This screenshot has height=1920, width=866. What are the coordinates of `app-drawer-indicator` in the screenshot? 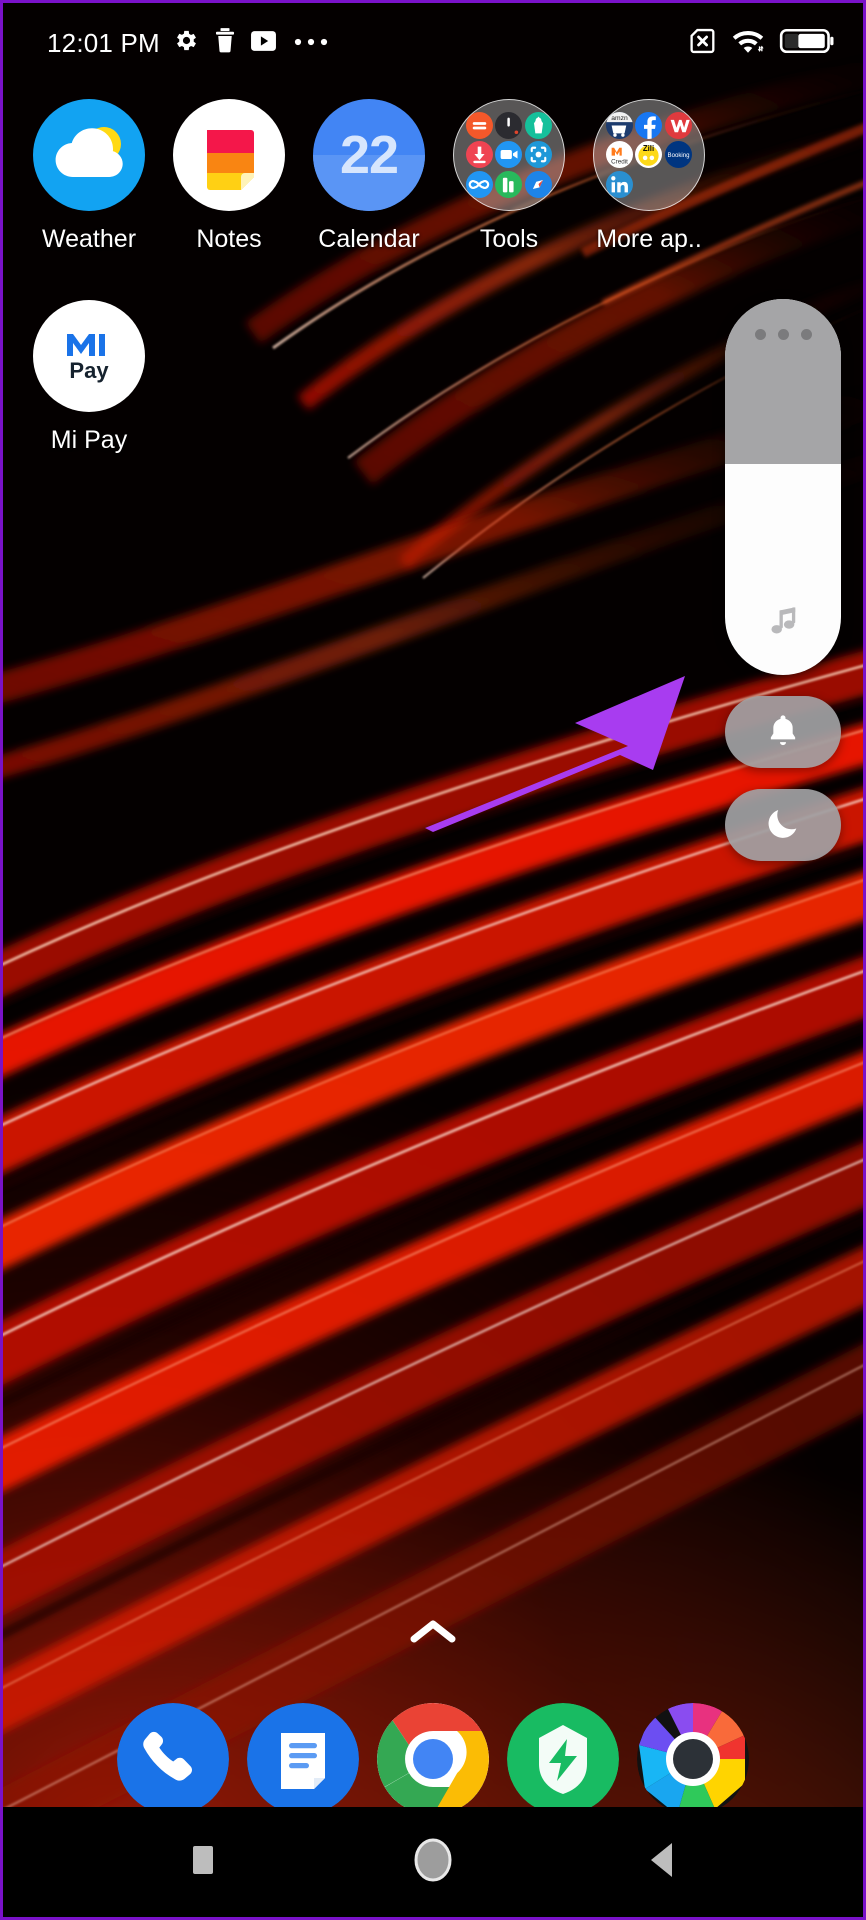 It's located at (433, 1634).